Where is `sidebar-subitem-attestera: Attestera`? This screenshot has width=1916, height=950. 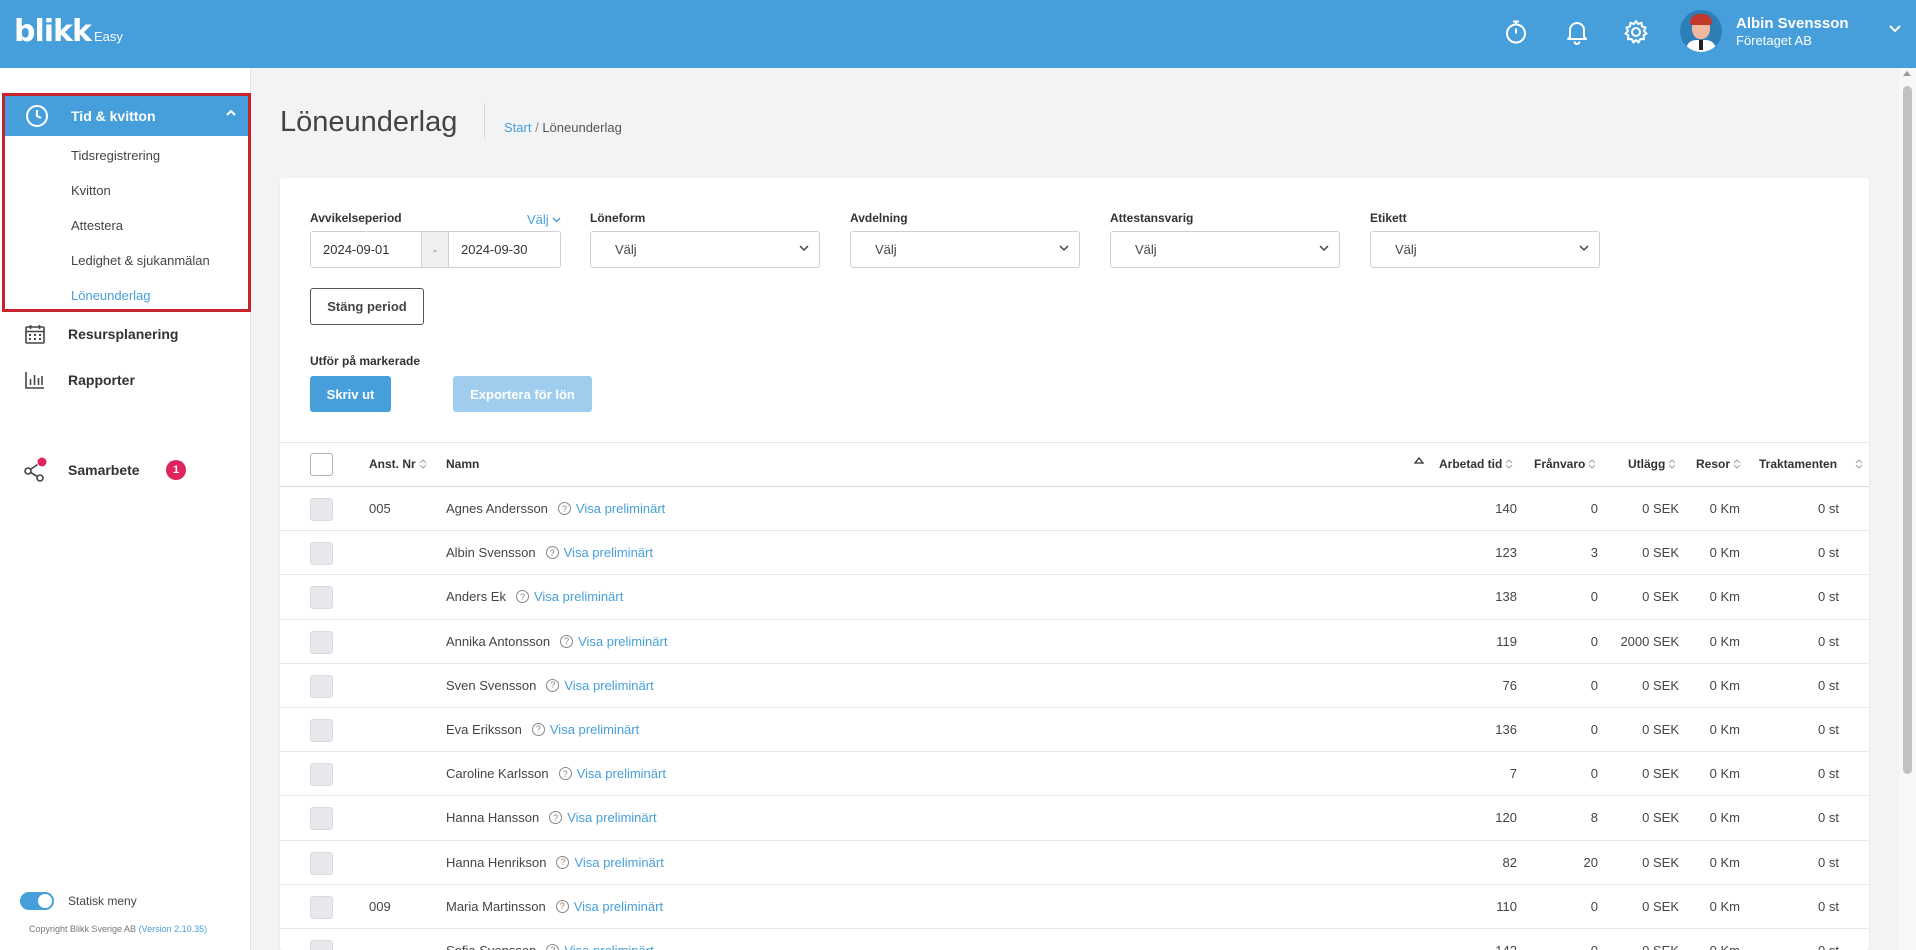
sidebar-subitem-attestera: Attestera is located at coordinates (97, 225).